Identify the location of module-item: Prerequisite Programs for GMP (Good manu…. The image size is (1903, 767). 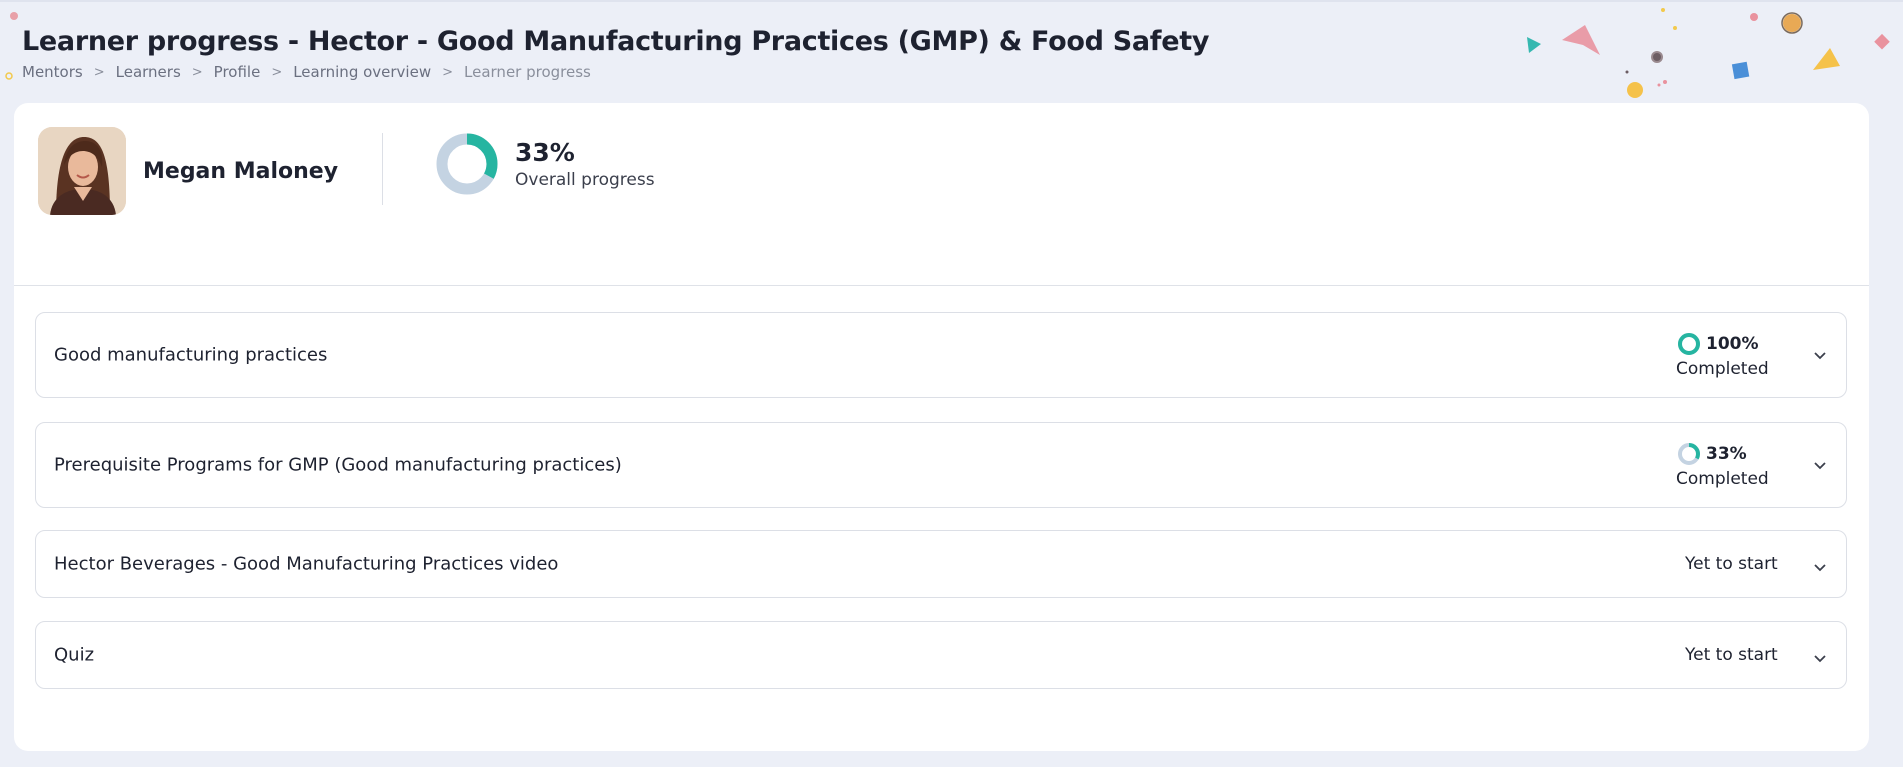
(941, 465).